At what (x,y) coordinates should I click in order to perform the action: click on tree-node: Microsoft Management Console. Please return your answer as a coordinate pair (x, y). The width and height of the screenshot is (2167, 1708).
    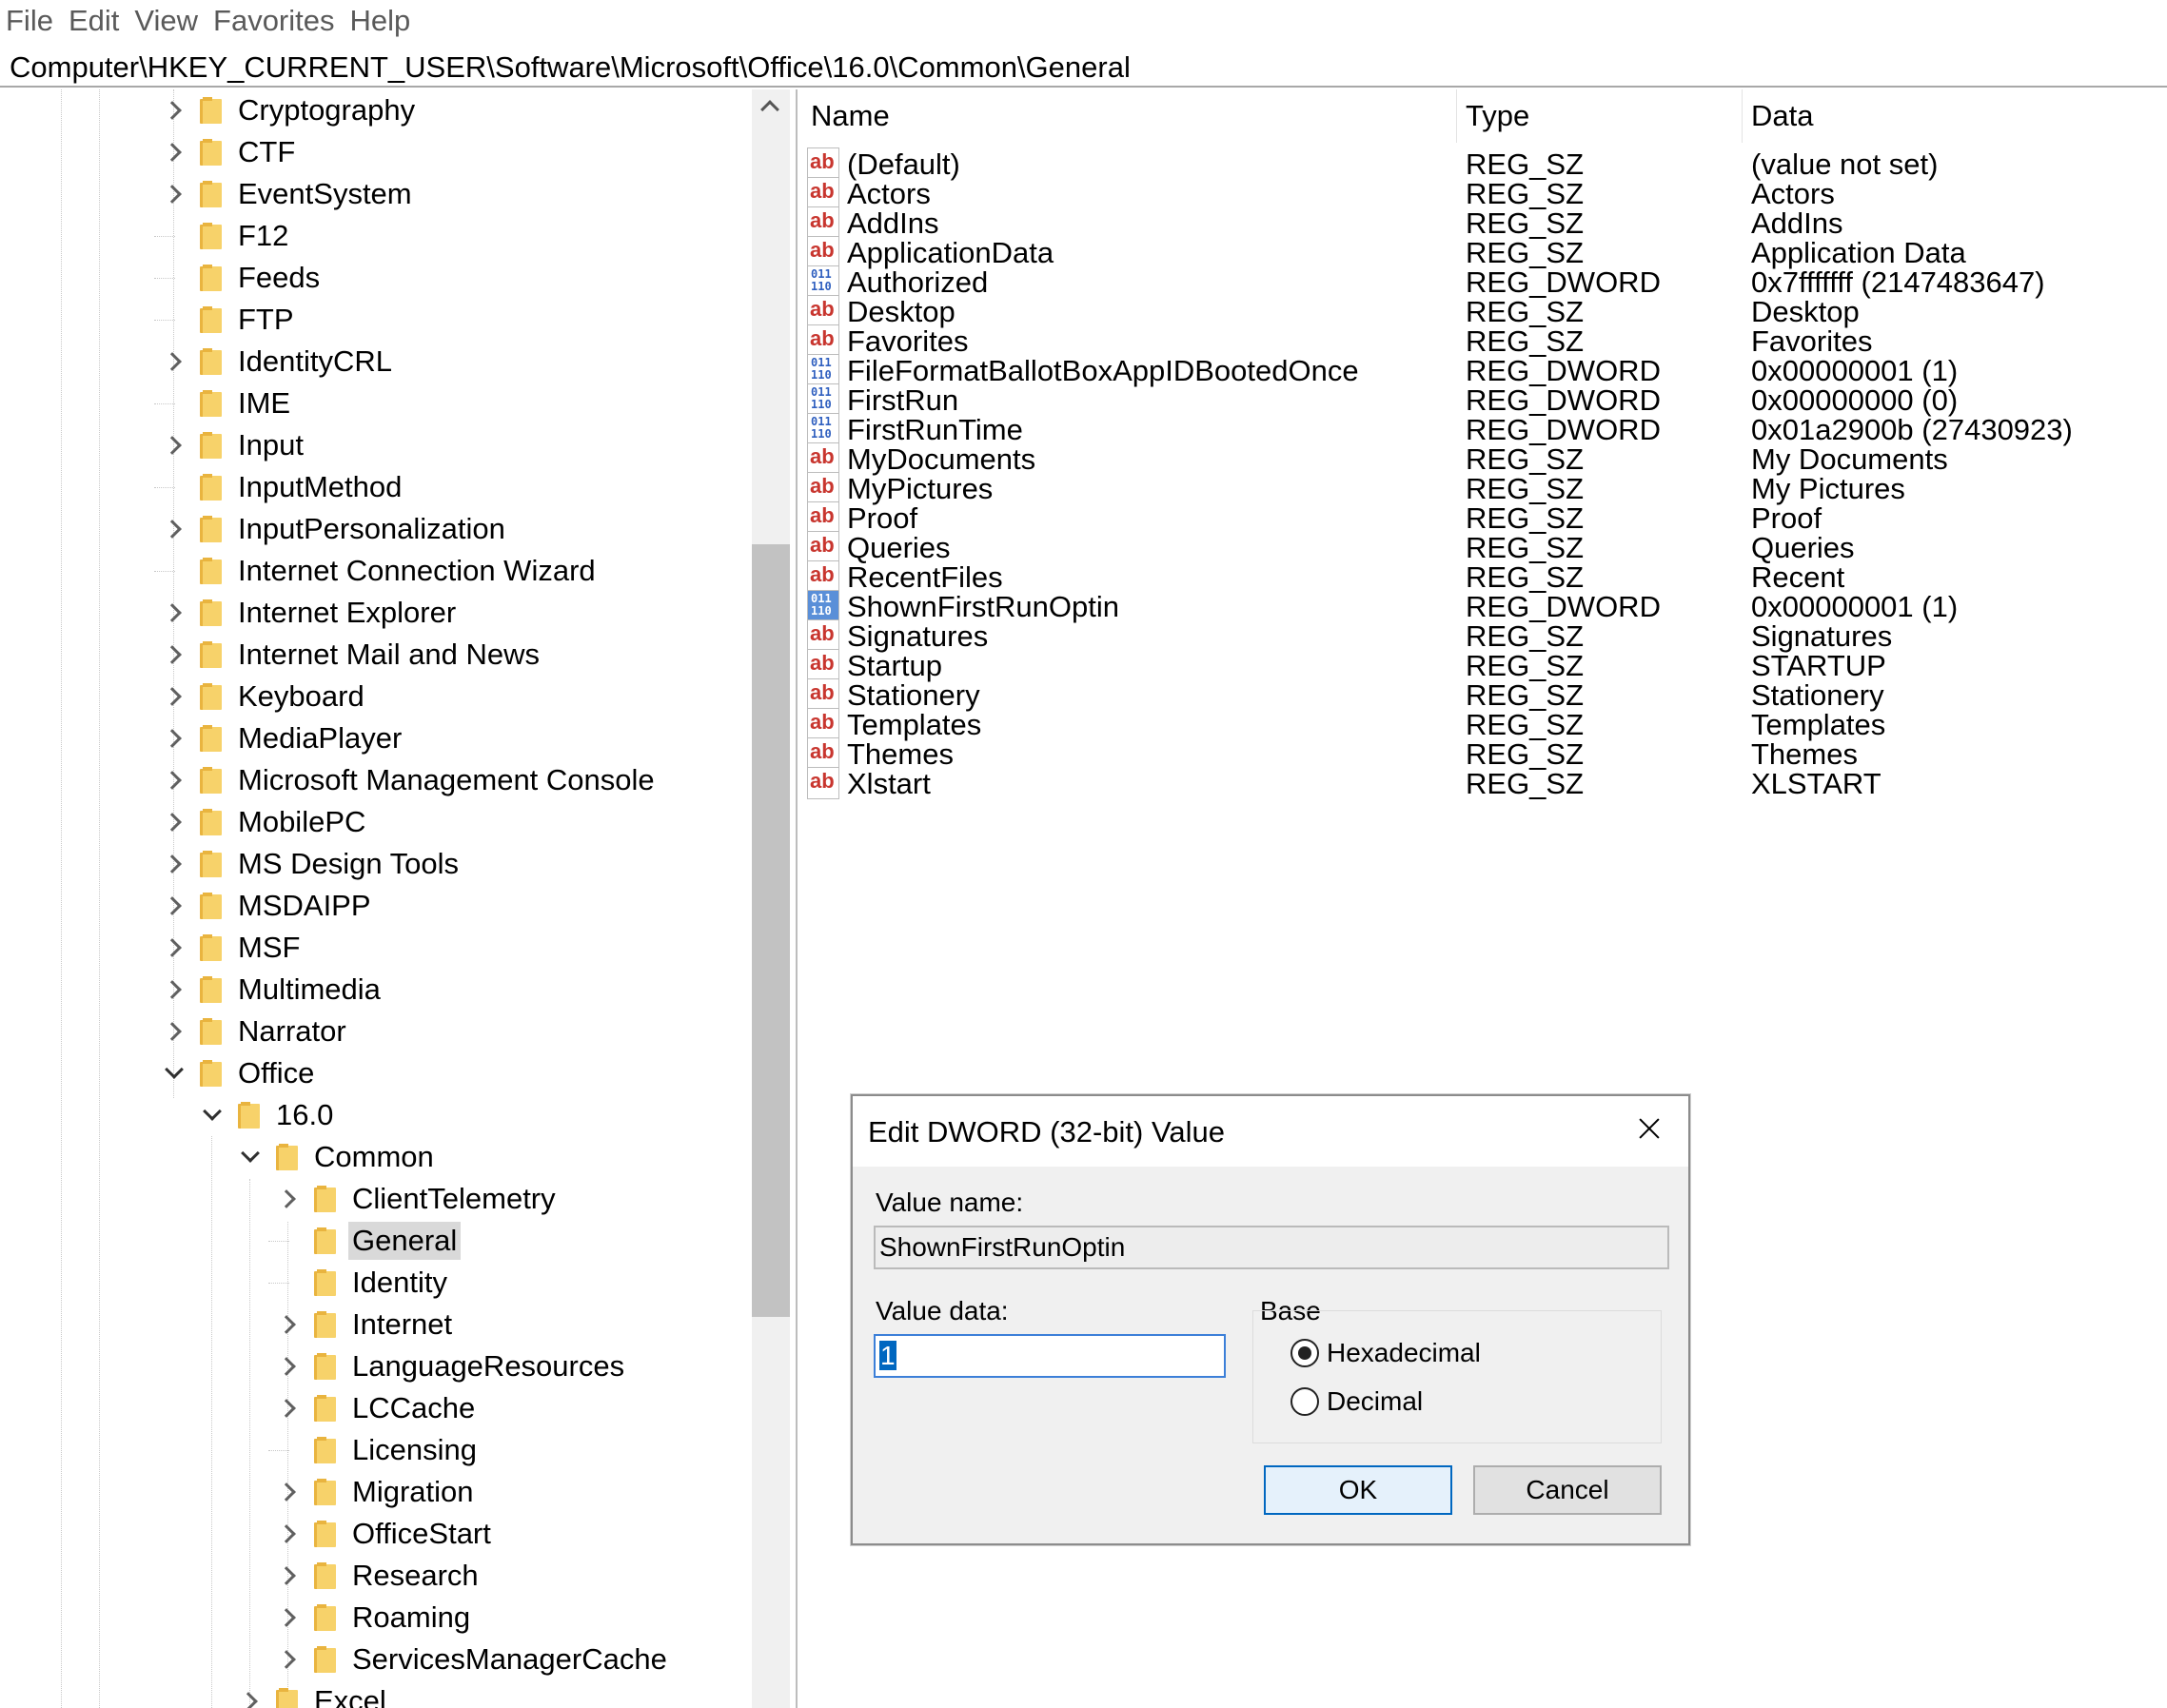
    Looking at the image, I should click on (410, 780).